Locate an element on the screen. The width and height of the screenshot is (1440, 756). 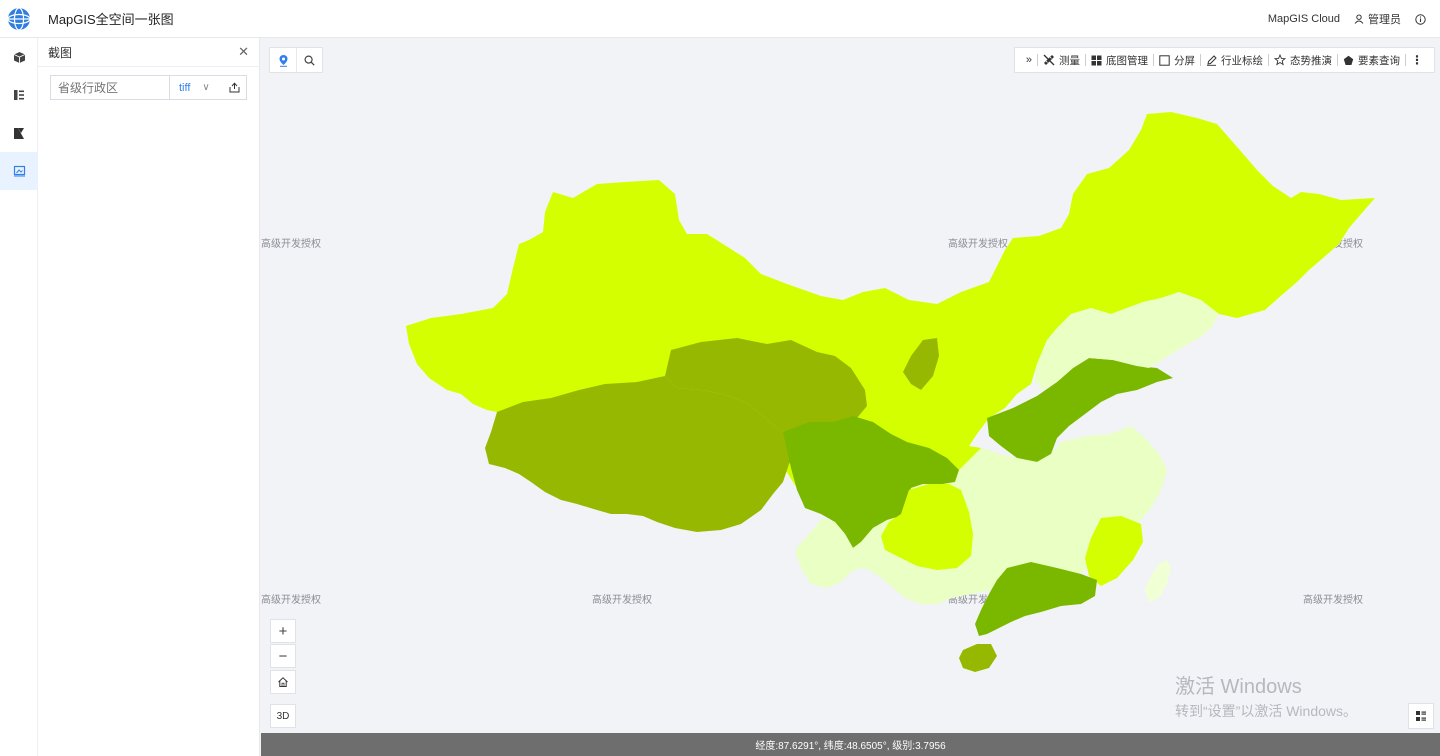
search-icon is located at coordinates (309, 60).